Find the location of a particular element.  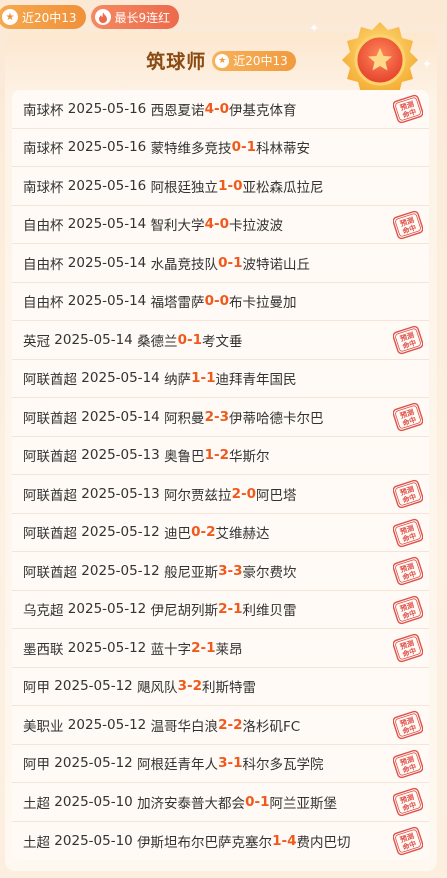

match-row: 乌克超 2025-05-12 伊尼胡列斯 2 - 1 利维贝雷 预测 命中 is located at coordinates (220, 610).